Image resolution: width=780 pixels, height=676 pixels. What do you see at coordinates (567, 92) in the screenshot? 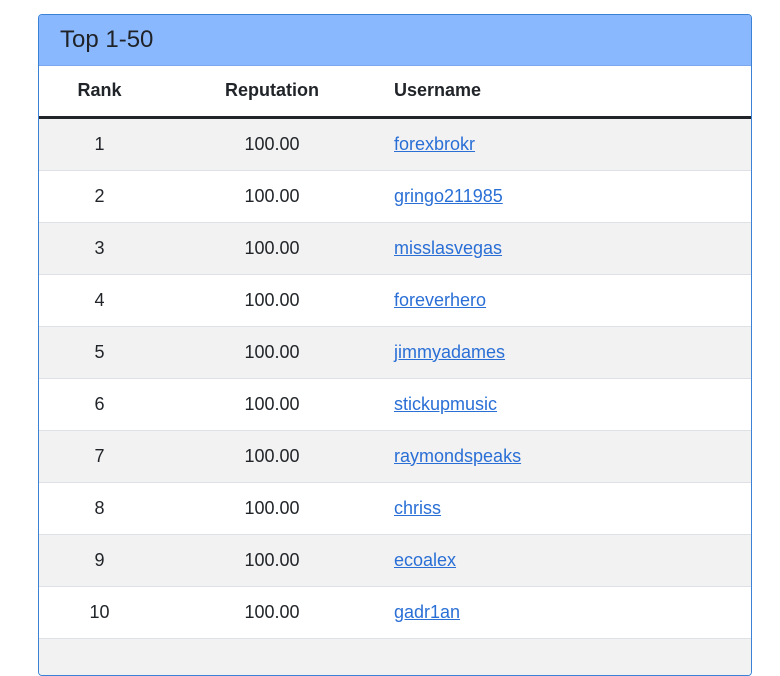
I see `column-header-username: Username` at bounding box center [567, 92].